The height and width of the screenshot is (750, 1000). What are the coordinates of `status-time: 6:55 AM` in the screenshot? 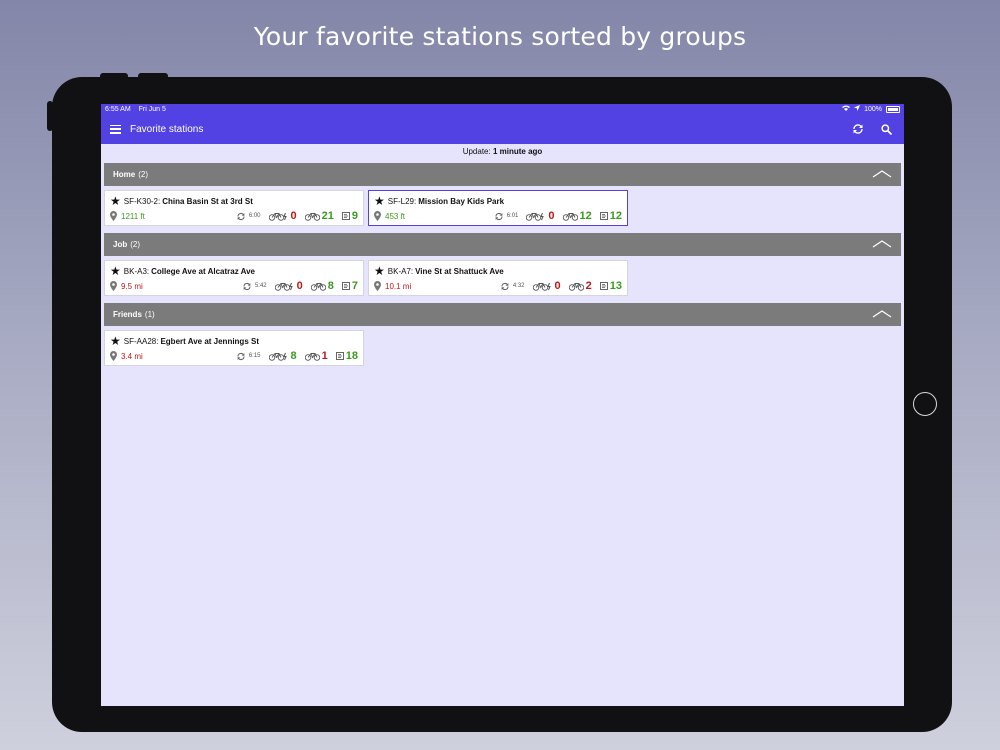 It's located at (118, 109).